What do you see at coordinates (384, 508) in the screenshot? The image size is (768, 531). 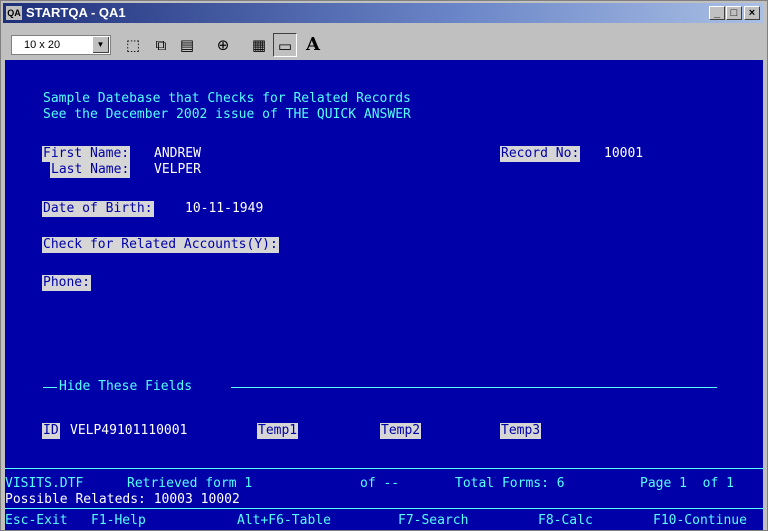 I see `status-bottom-line` at bounding box center [384, 508].